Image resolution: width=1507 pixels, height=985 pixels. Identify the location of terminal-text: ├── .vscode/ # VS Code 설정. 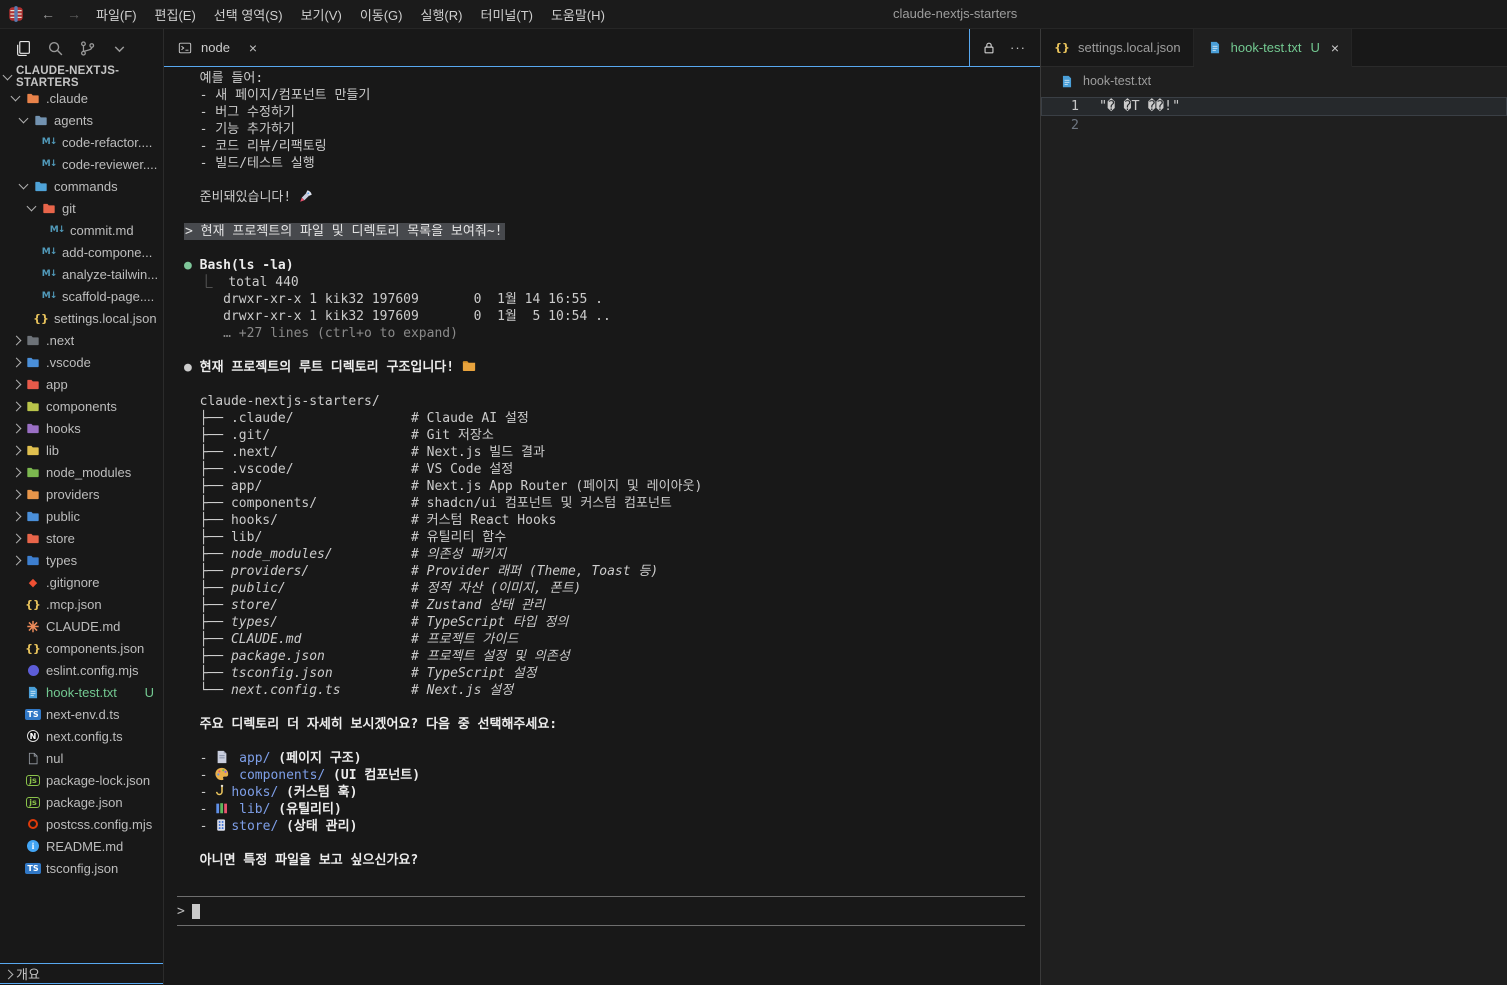
(349, 469).